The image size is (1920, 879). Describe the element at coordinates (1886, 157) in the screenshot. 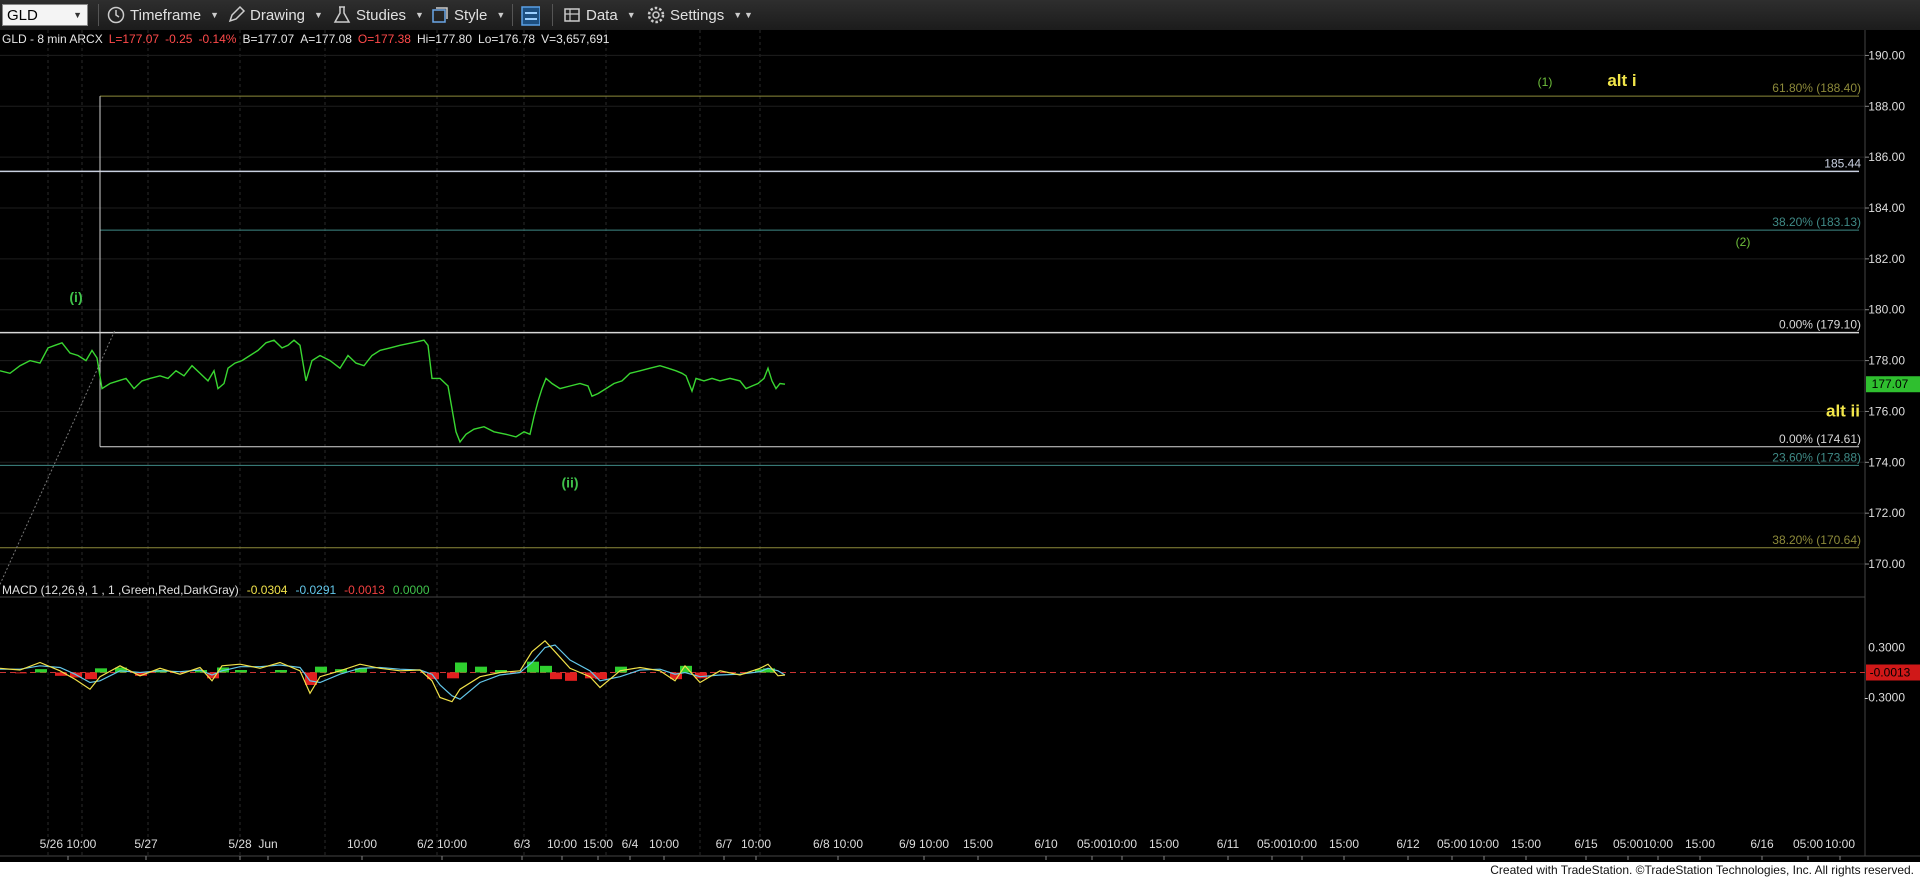

I see `price-tick-label: 186.00` at that location.